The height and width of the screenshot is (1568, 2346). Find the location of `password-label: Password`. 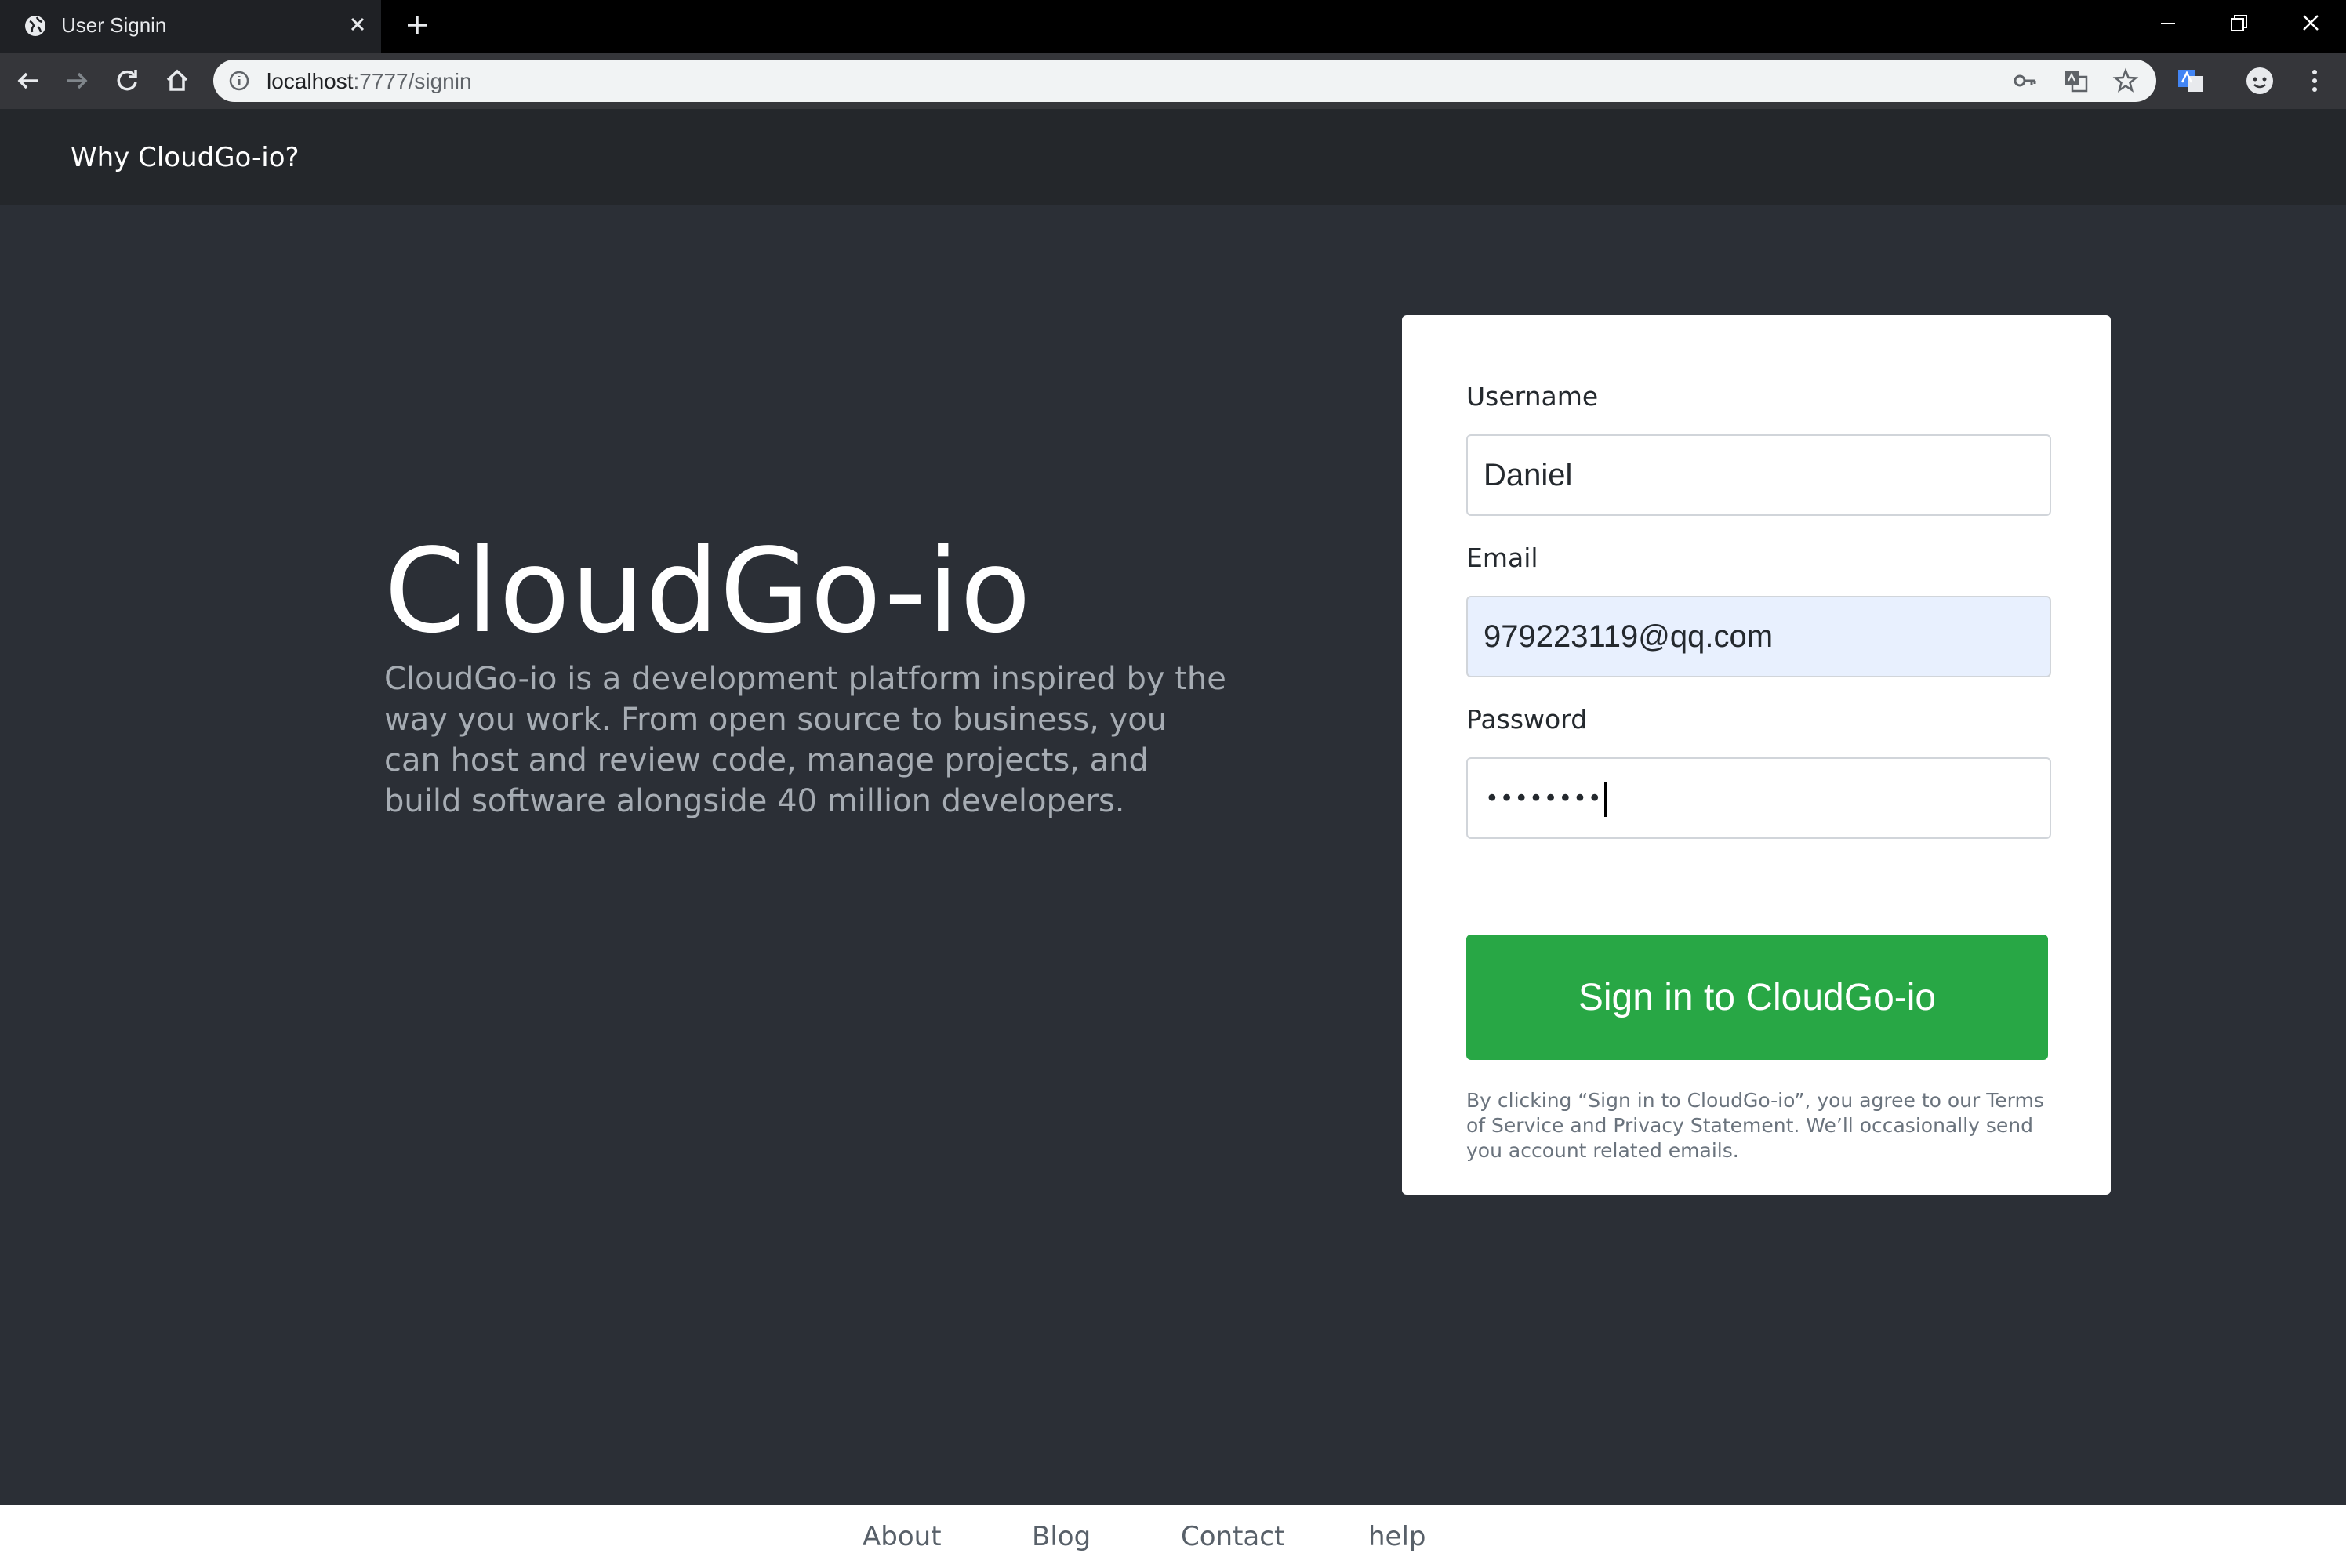

password-label: Password is located at coordinates (1527, 719).